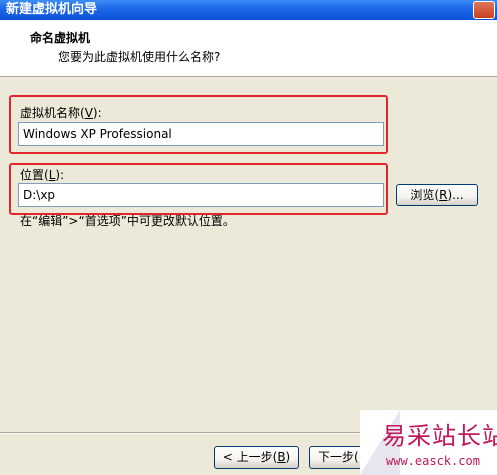  Describe the element at coordinates (60, 38) in the screenshot. I see `header-title: 命名虚拟机` at that location.